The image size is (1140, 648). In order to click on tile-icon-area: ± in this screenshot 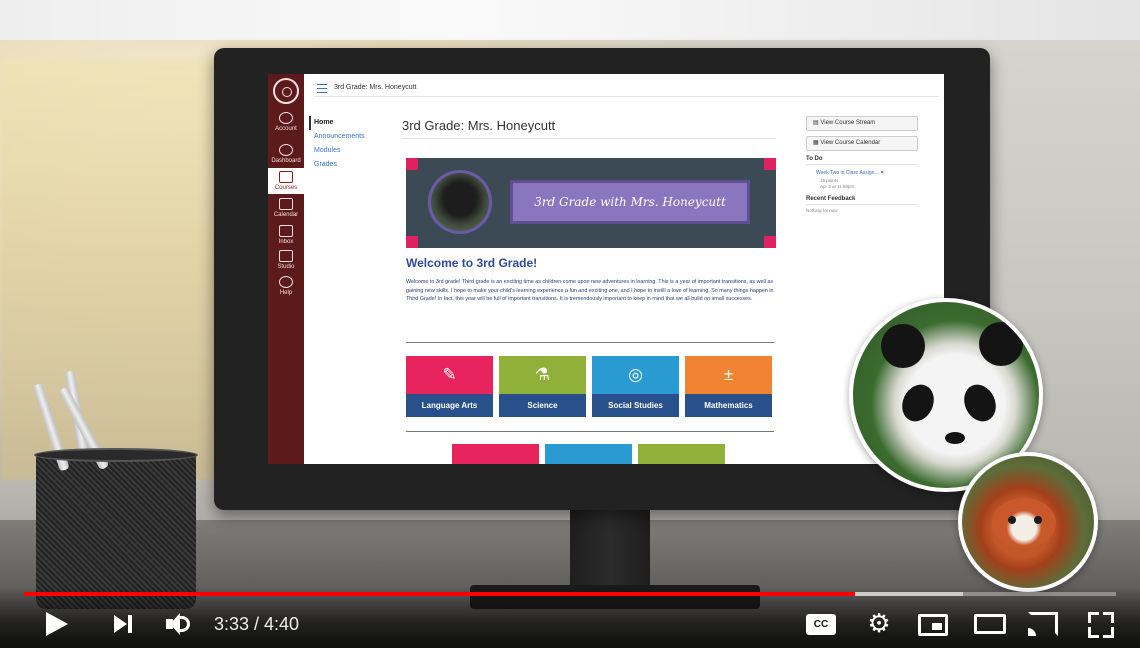, I will do `click(728, 375)`.